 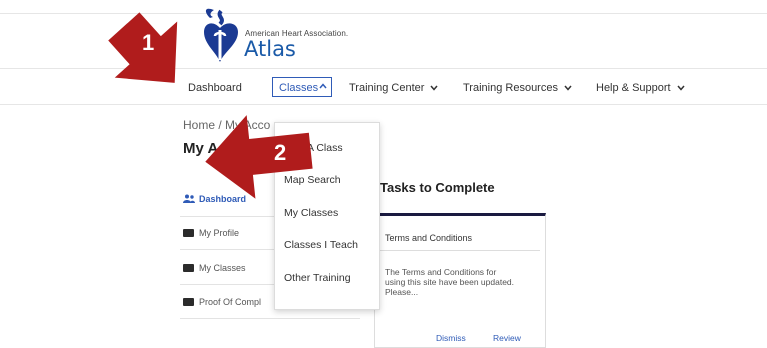 I want to click on nav-training-resources: Training Resources, so click(x=517, y=88).